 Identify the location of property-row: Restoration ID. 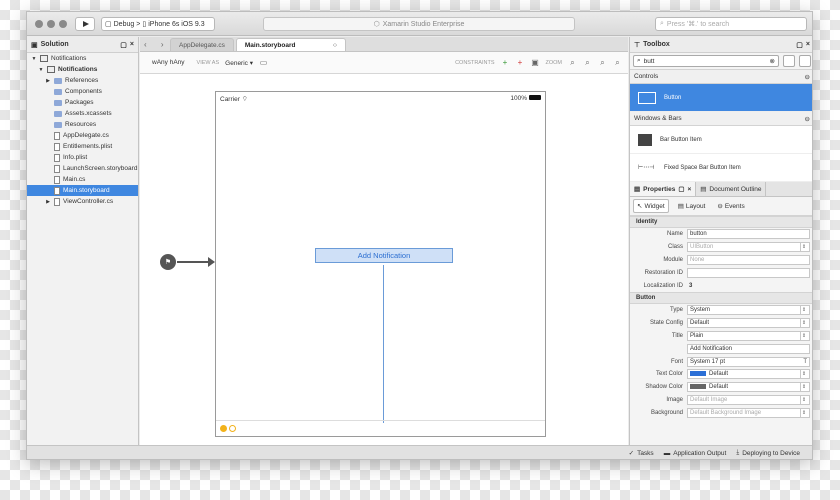
(721, 272).